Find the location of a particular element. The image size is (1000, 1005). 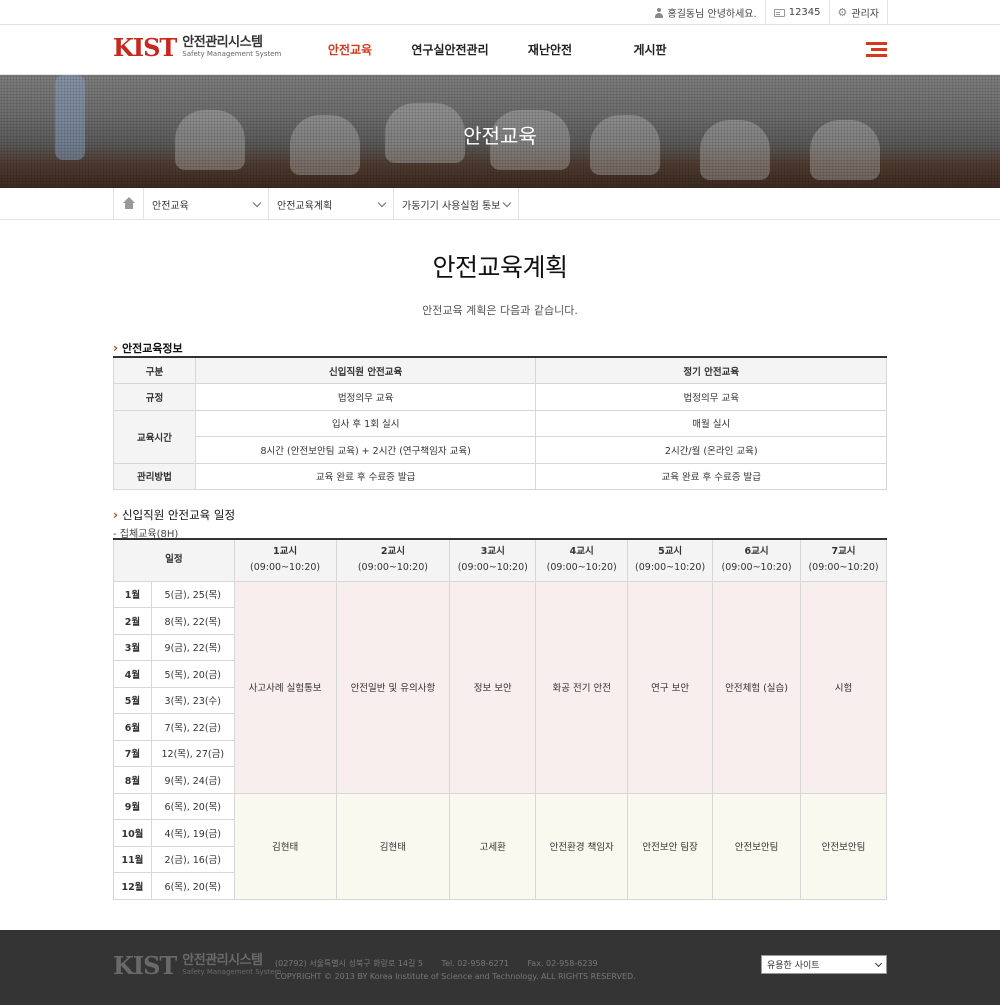

date-cell: 5(금), 25(목) is located at coordinates (192, 594).